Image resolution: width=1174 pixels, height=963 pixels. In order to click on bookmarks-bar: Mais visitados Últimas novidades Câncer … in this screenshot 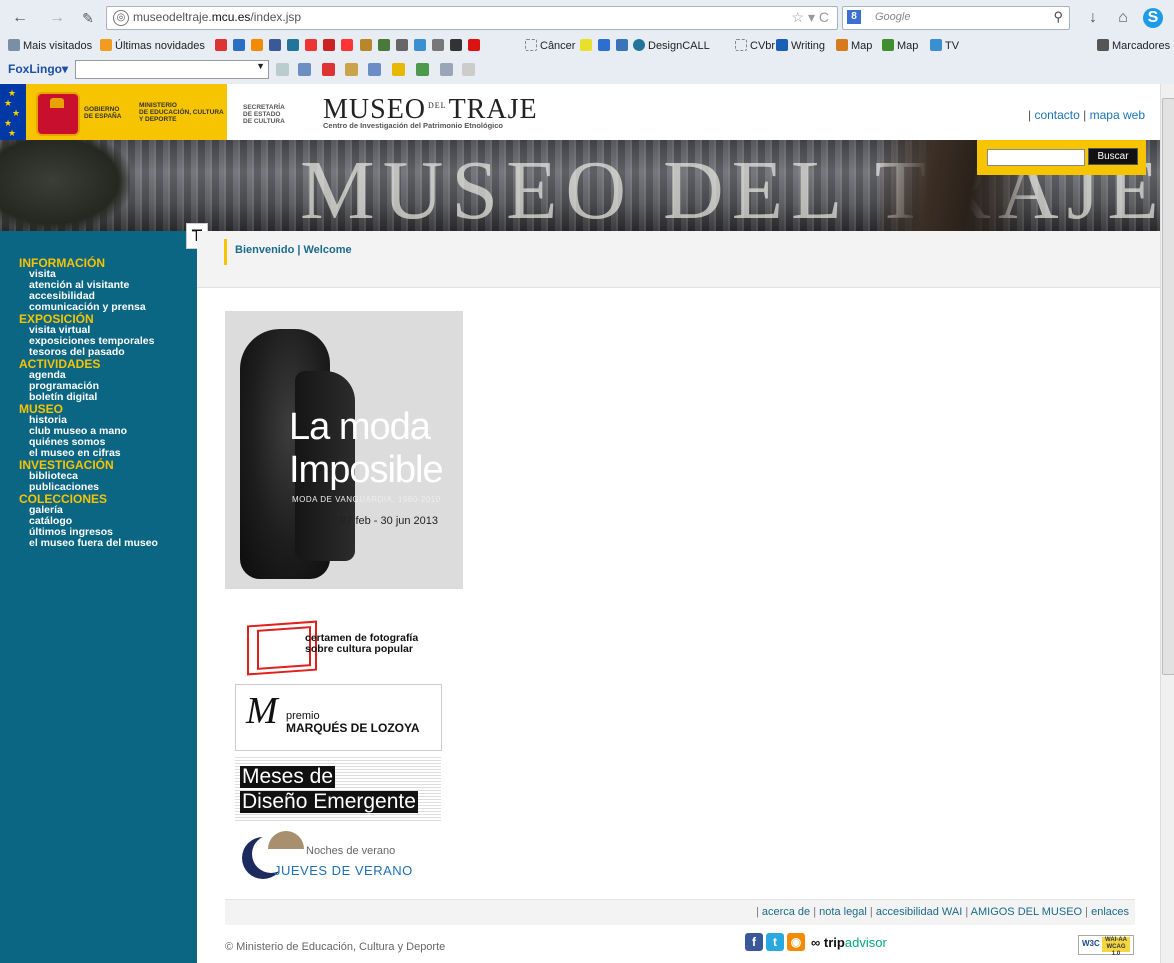, I will do `click(587, 47)`.